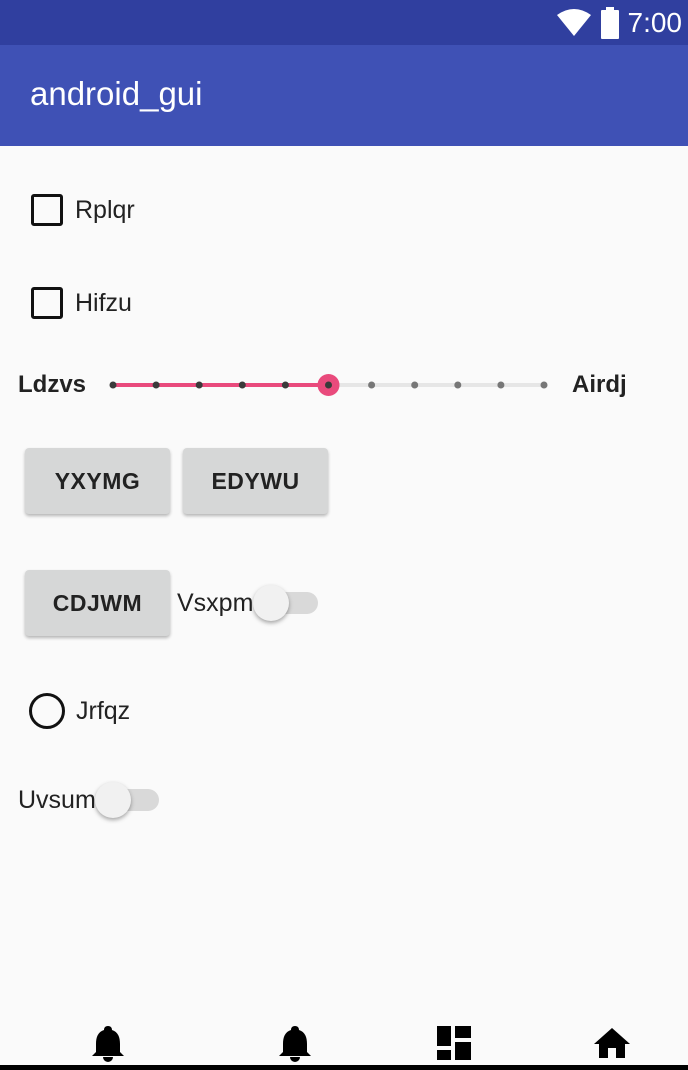 This screenshot has width=688, height=1070. I want to click on app-bar: android_gui, so click(344, 95).